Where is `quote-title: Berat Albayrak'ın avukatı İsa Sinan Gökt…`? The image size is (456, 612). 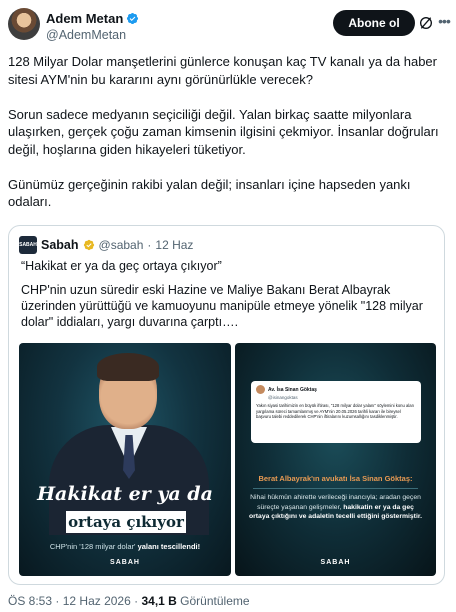 quote-title: Berat Albayrak'ın avukatı İsa Sinan Gökt… is located at coordinates (335, 478).